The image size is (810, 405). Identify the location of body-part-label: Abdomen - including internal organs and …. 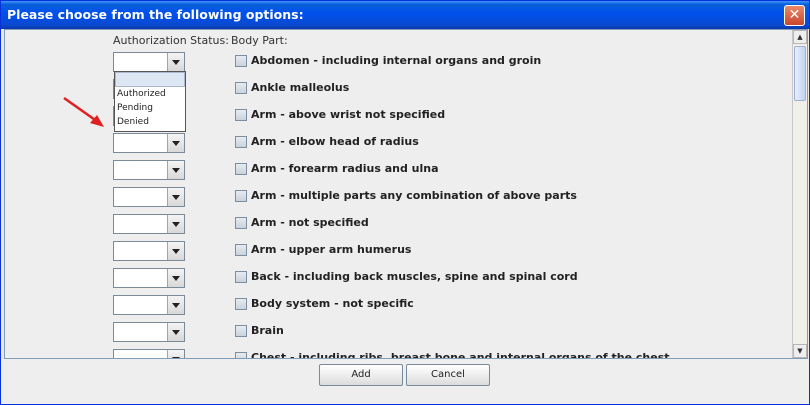
(396, 60).